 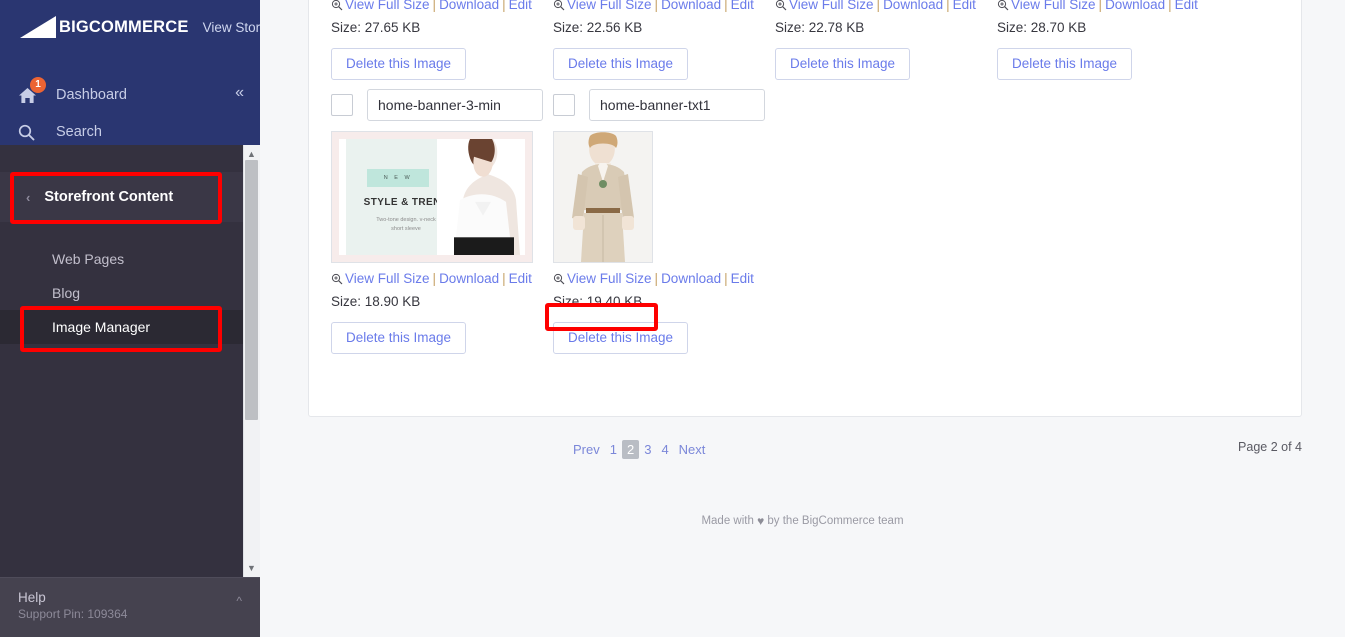 What do you see at coordinates (79, 132) in the screenshot?
I see `sidebar-item-search-label: Search` at bounding box center [79, 132].